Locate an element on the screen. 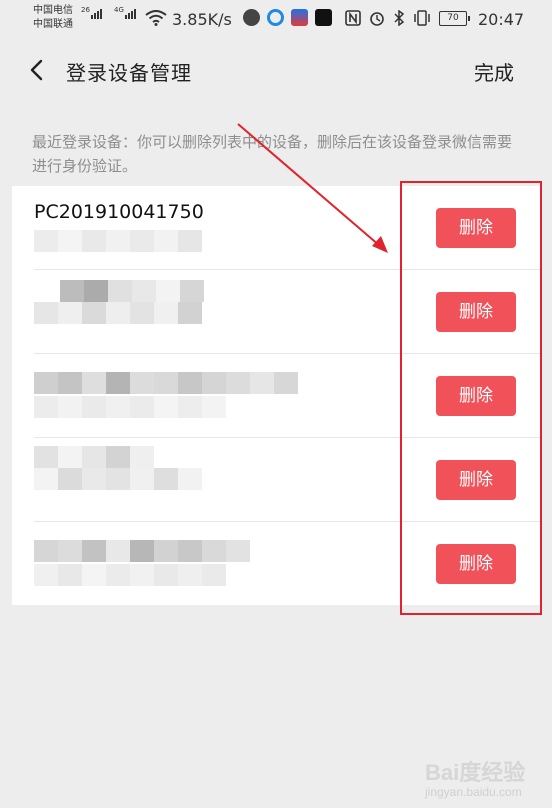 The height and width of the screenshot is (808, 552). wechat-icon is located at coordinates (251, 17).